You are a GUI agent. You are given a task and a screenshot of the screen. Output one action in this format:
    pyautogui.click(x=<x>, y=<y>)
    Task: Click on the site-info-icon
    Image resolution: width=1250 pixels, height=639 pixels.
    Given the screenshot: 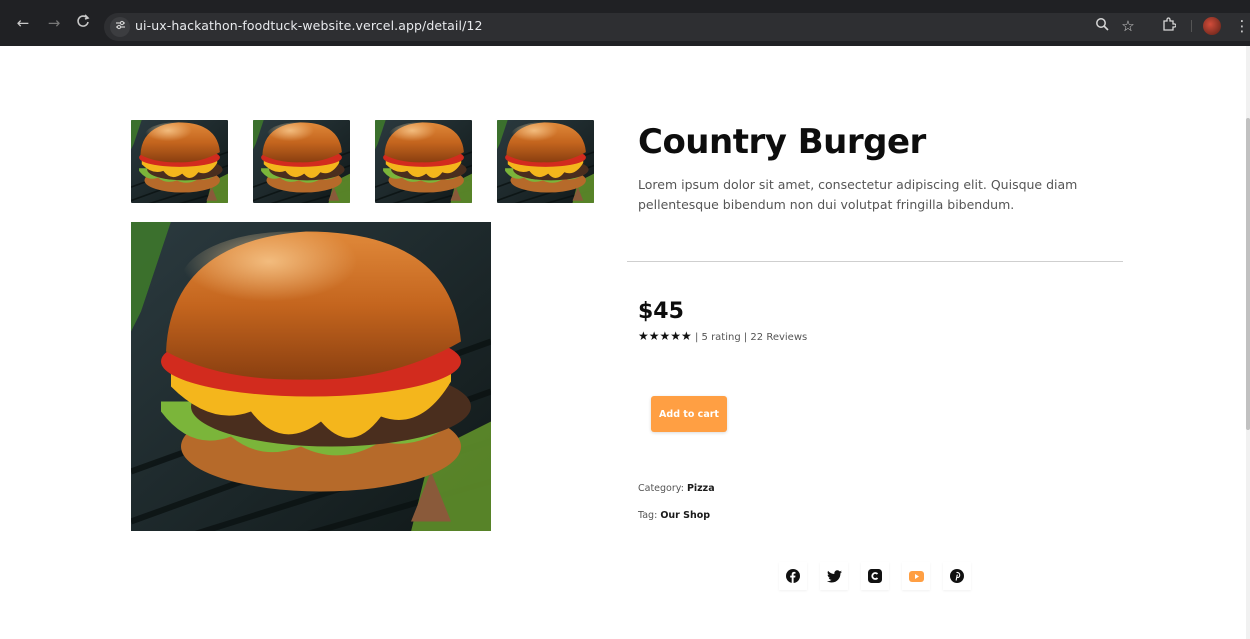 What is the action you would take?
    pyautogui.click(x=120, y=27)
    